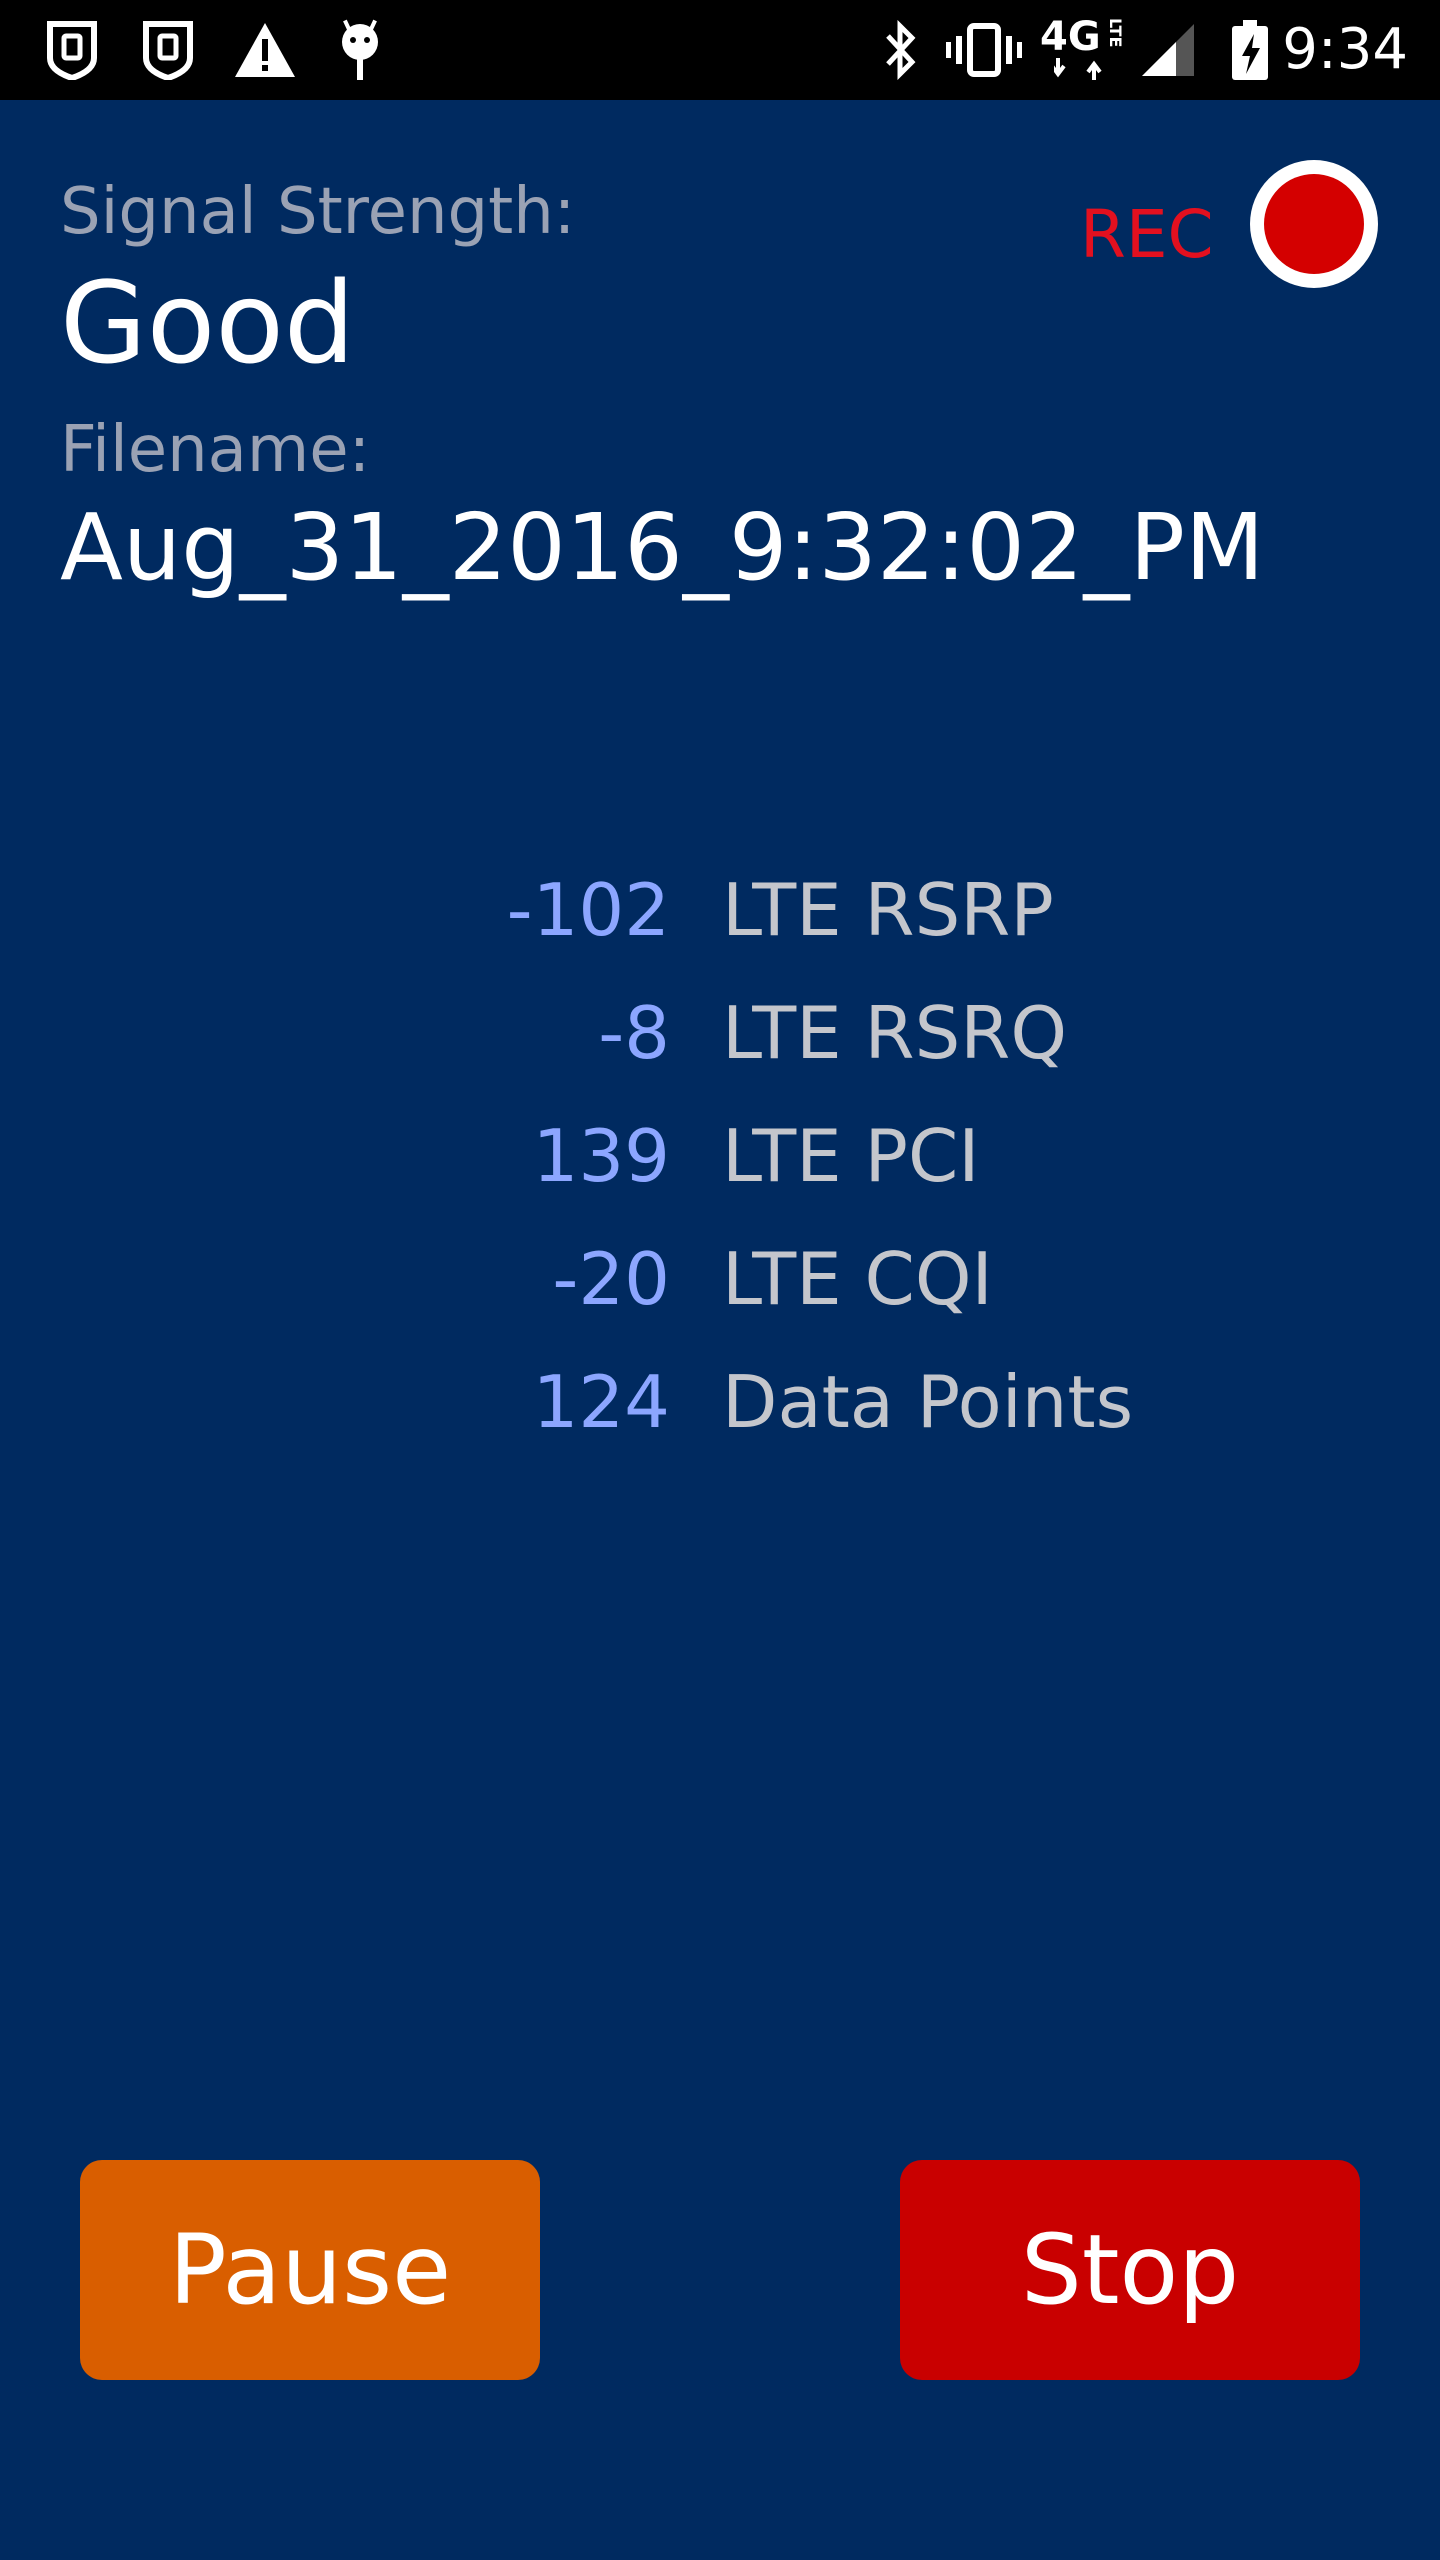  What do you see at coordinates (1250, 50) in the screenshot?
I see `battery-charging-icon` at bounding box center [1250, 50].